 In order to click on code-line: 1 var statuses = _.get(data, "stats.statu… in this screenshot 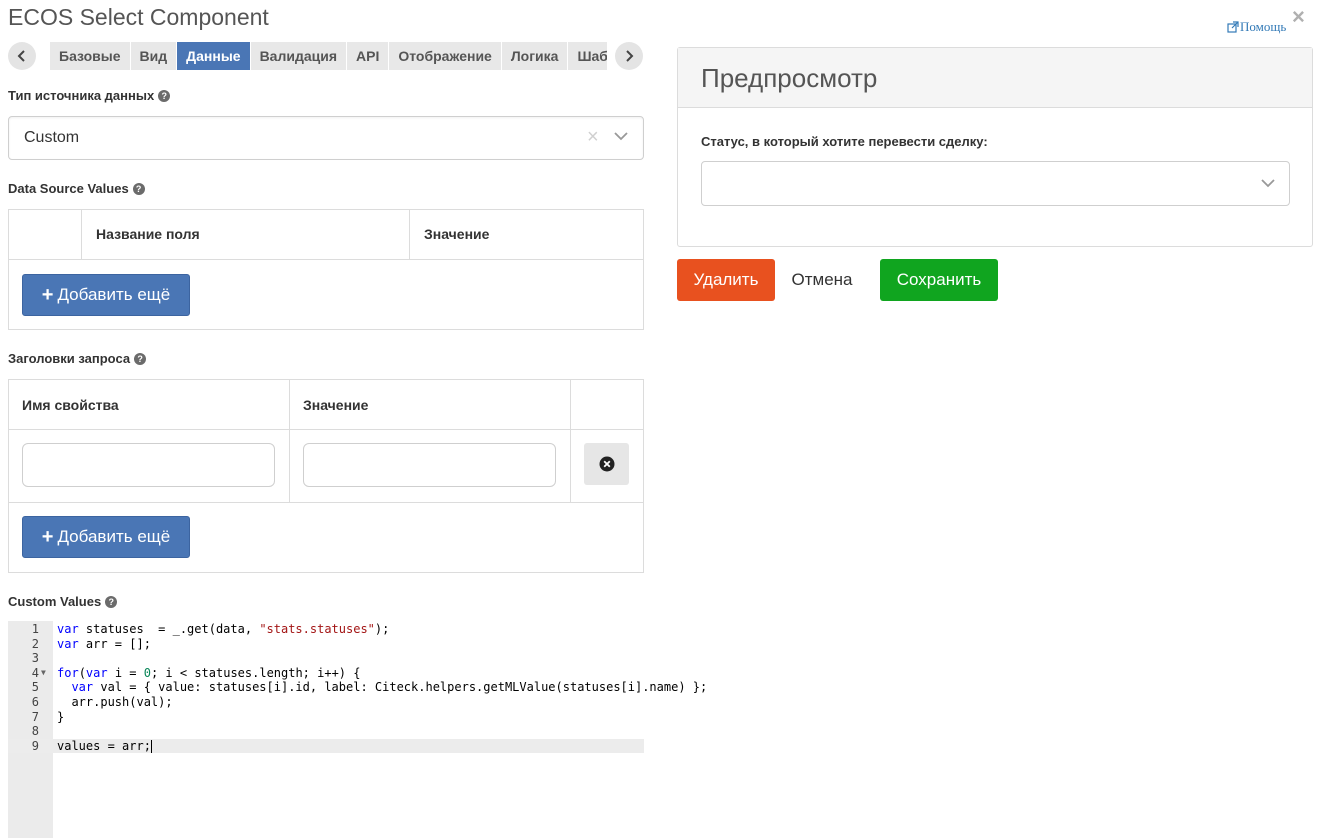, I will do `click(326, 629)`.